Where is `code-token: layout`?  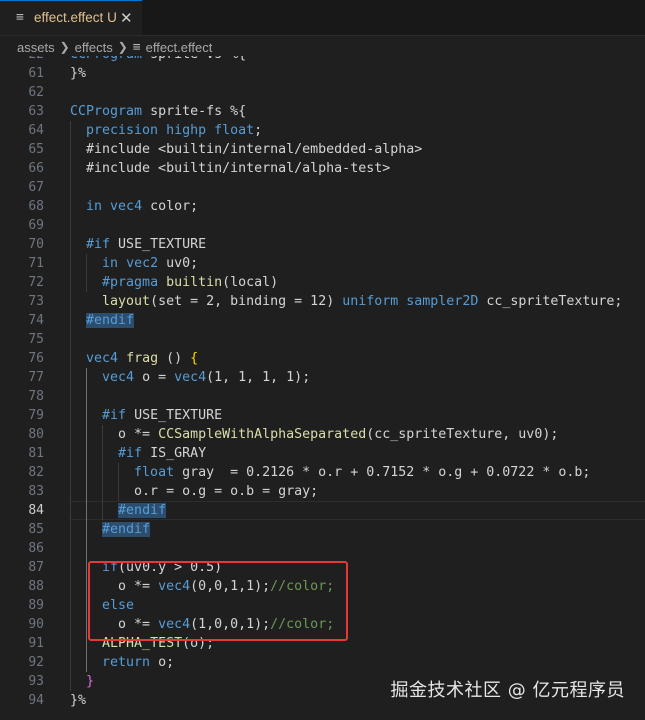 code-token: layout is located at coordinates (126, 301).